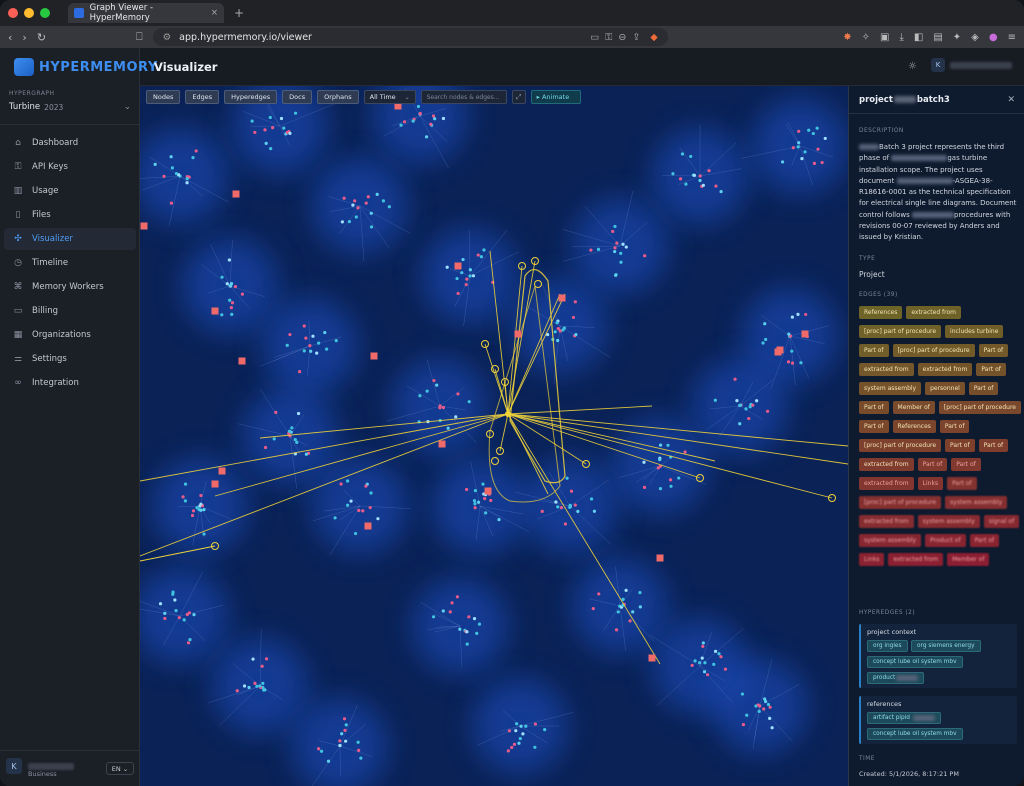 The width and height of the screenshot is (1024, 786). Describe the element at coordinates (1001, 521) in the screenshot. I see `edge-chip: signal of` at that location.